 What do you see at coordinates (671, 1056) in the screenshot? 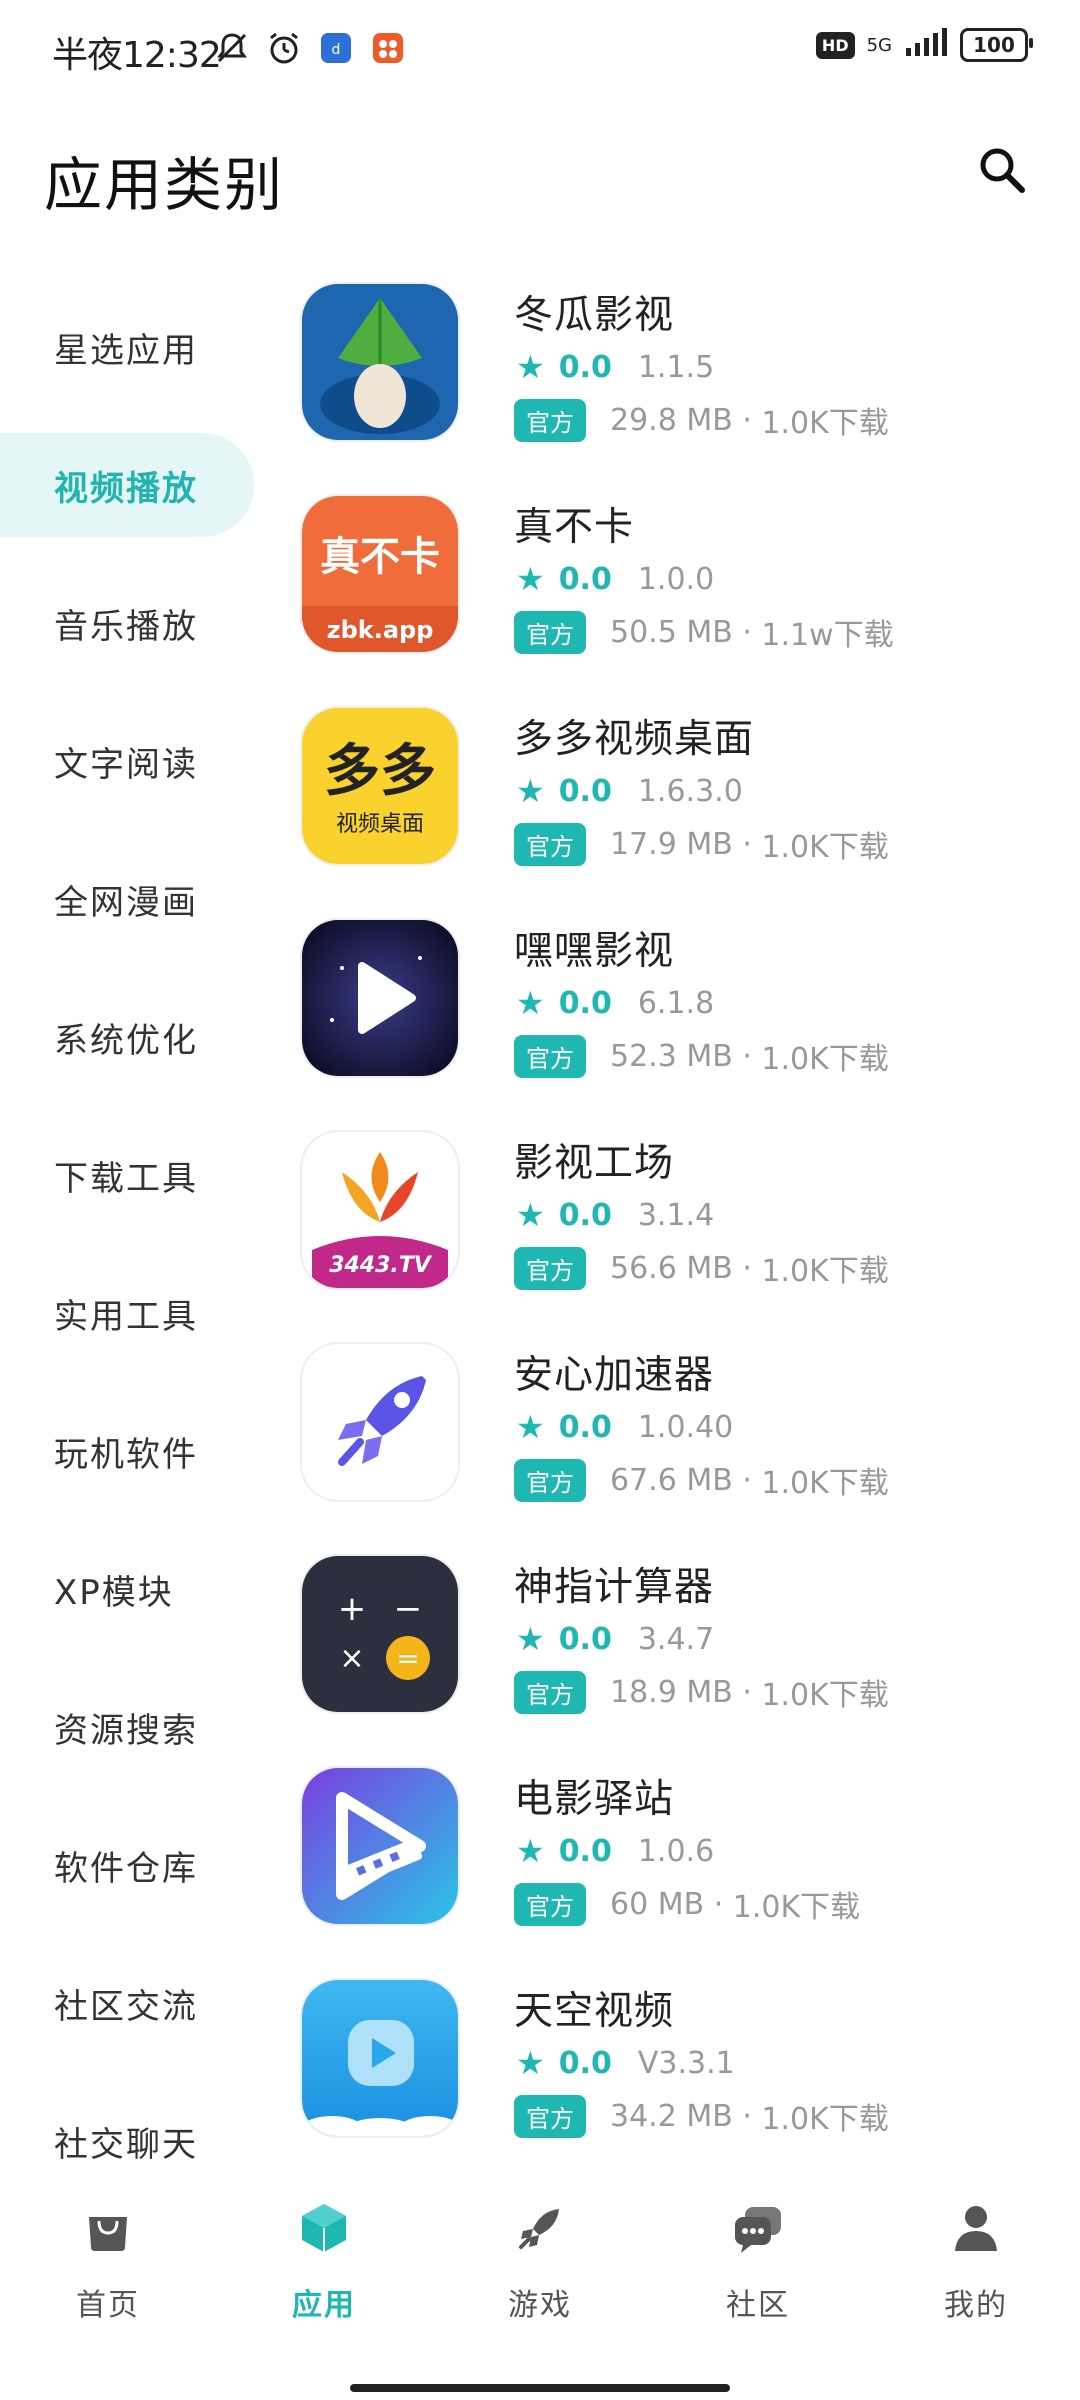
I see `app-size: 52.3 MB` at bounding box center [671, 1056].